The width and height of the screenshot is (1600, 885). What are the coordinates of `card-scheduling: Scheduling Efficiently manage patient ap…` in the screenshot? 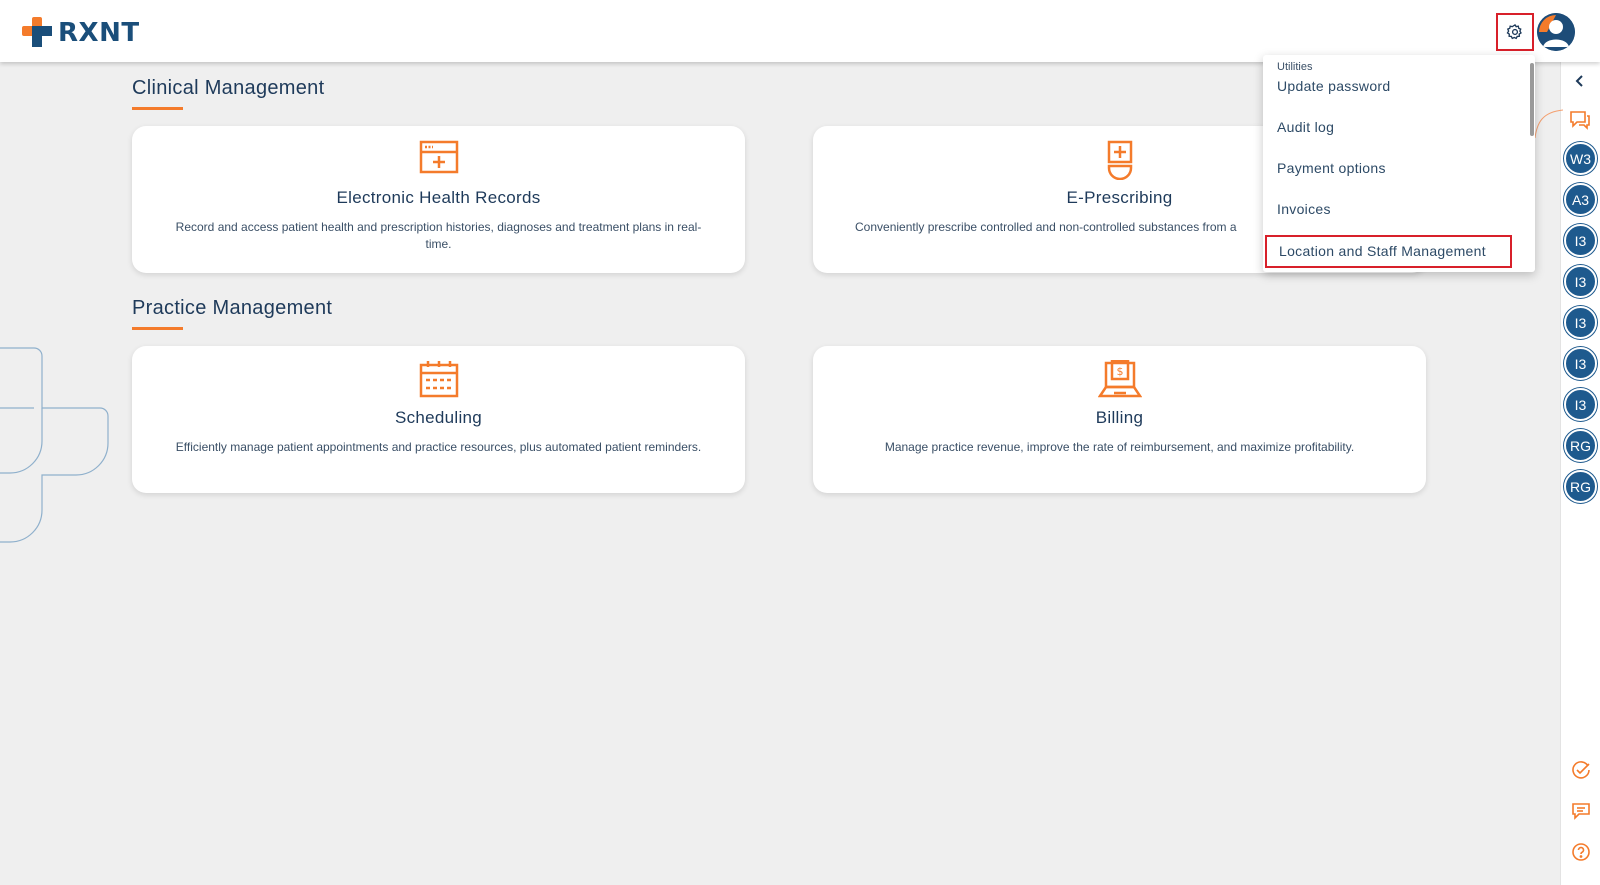 It's located at (438, 419).